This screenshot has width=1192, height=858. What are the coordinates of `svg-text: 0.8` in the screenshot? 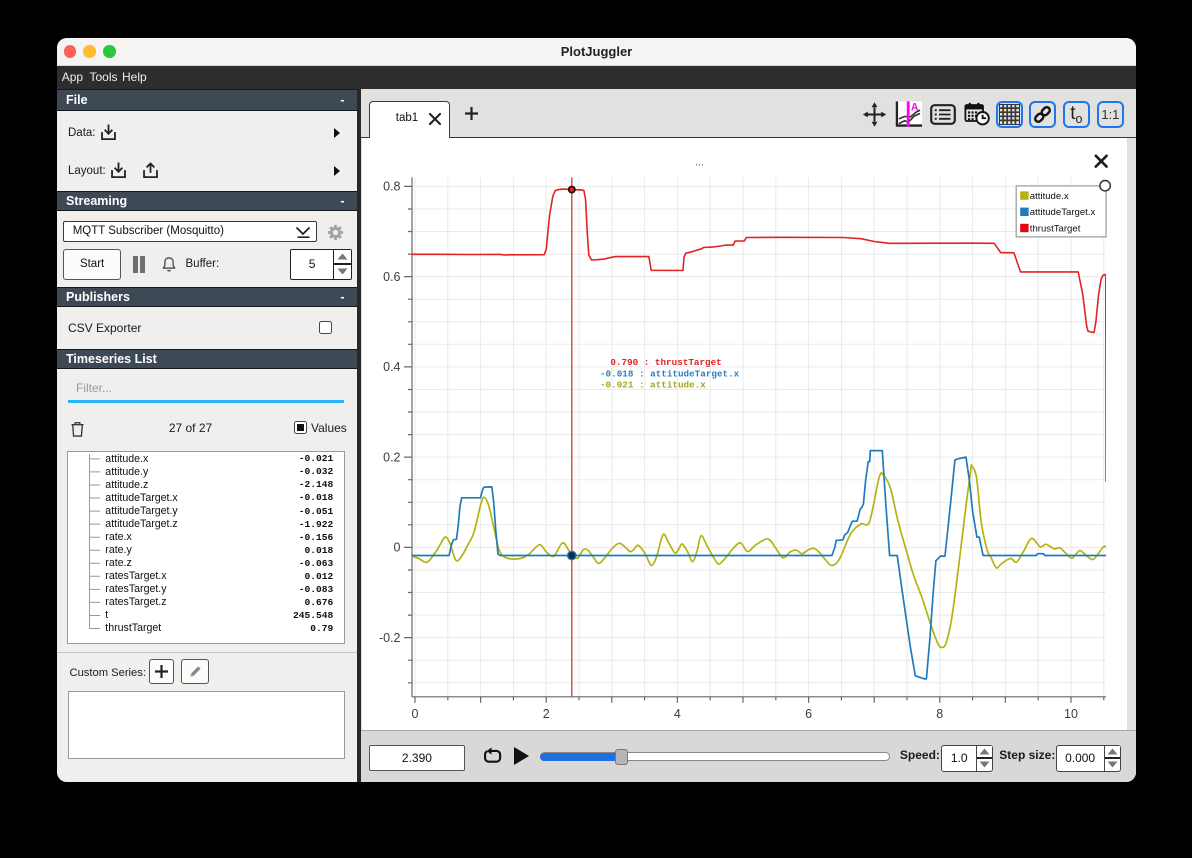 It's located at (391, 186).